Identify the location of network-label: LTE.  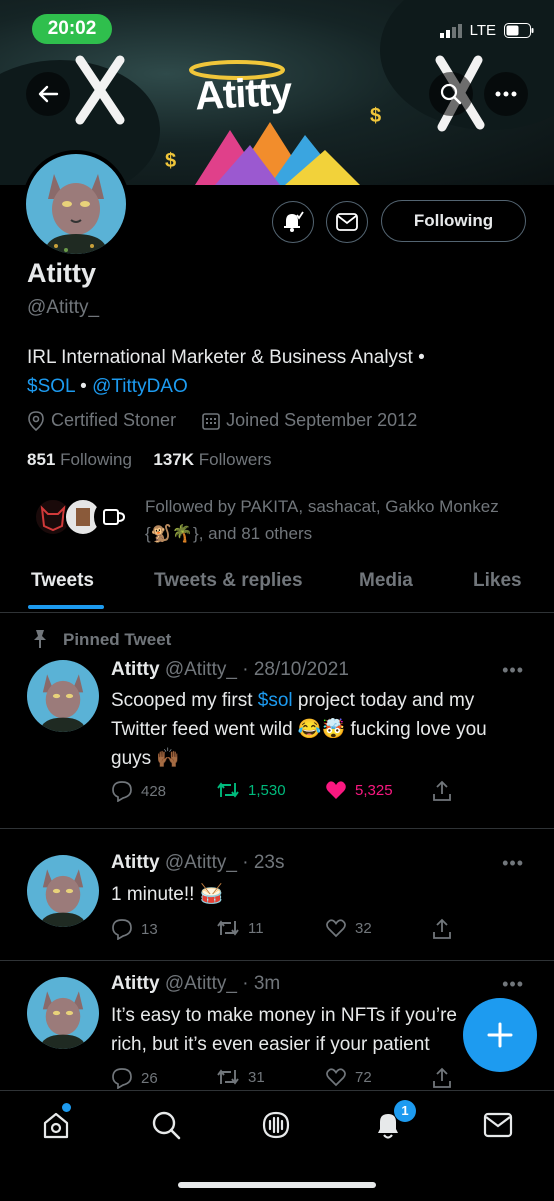
(482, 30).